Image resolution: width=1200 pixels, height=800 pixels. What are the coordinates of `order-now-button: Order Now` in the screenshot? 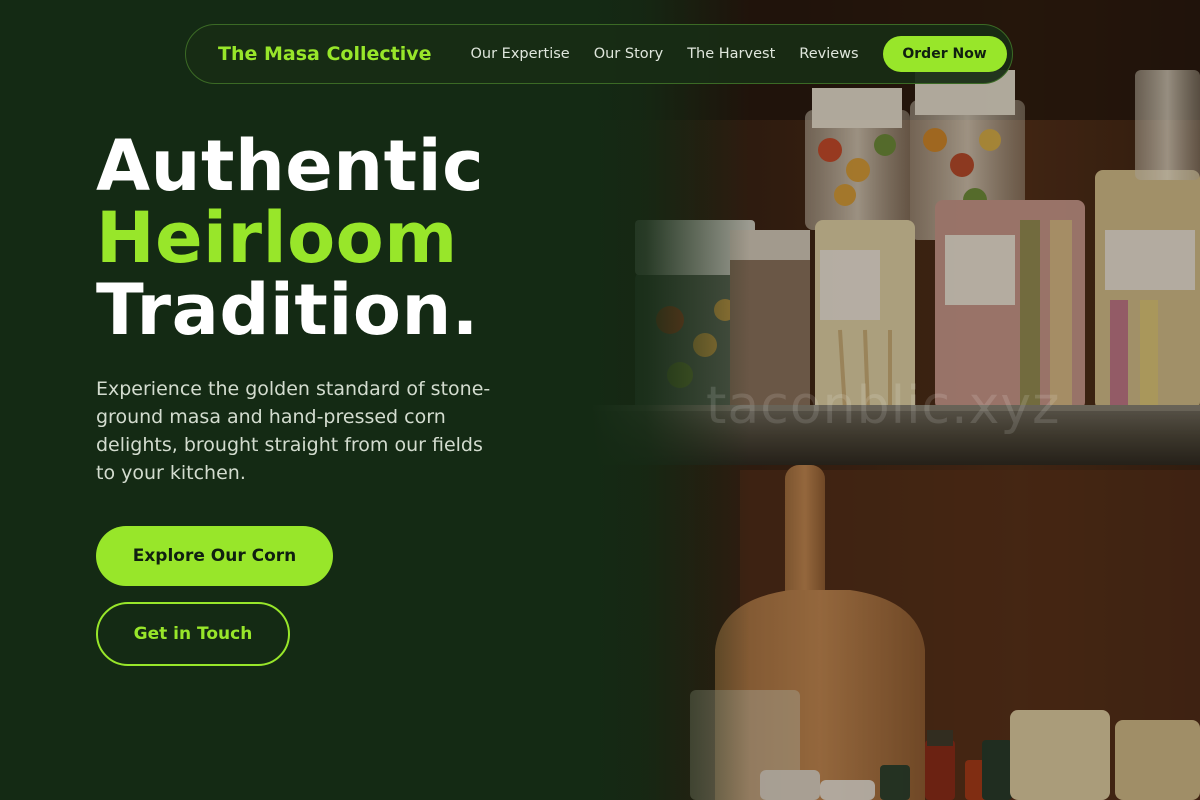 It's located at (944, 54).